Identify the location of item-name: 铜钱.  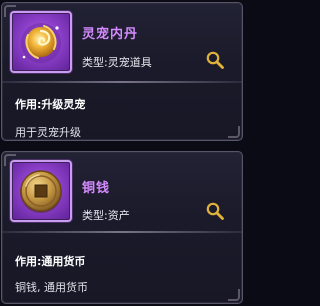
(96, 188).